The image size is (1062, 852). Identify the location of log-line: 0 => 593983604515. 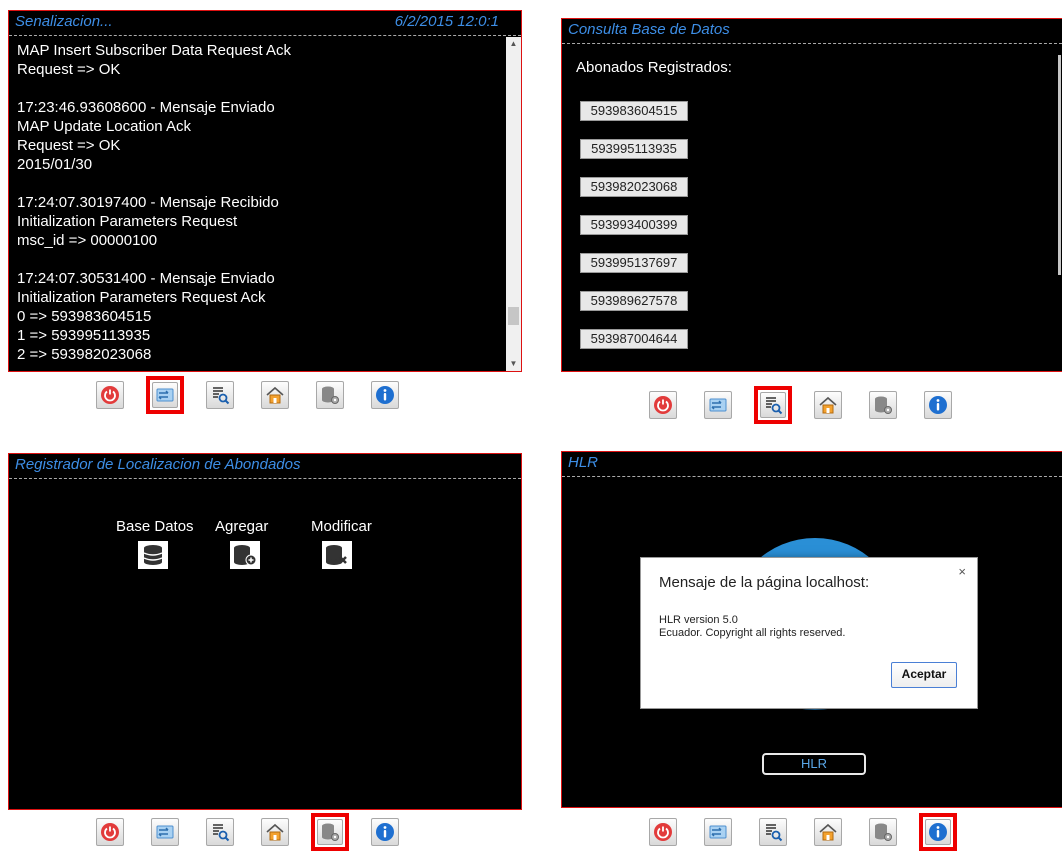
(84, 316).